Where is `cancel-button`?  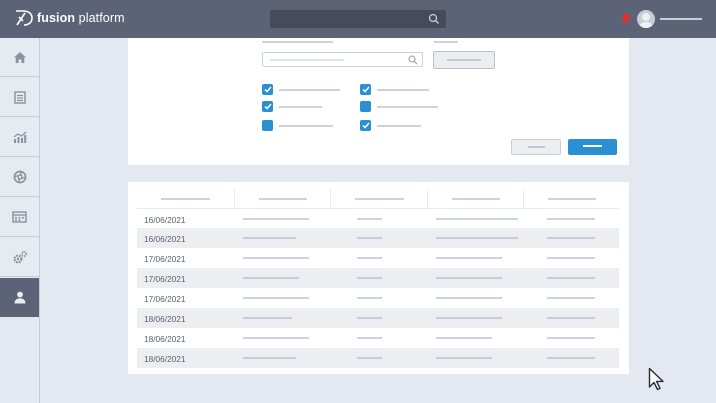
cancel-button is located at coordinates (536, 147).